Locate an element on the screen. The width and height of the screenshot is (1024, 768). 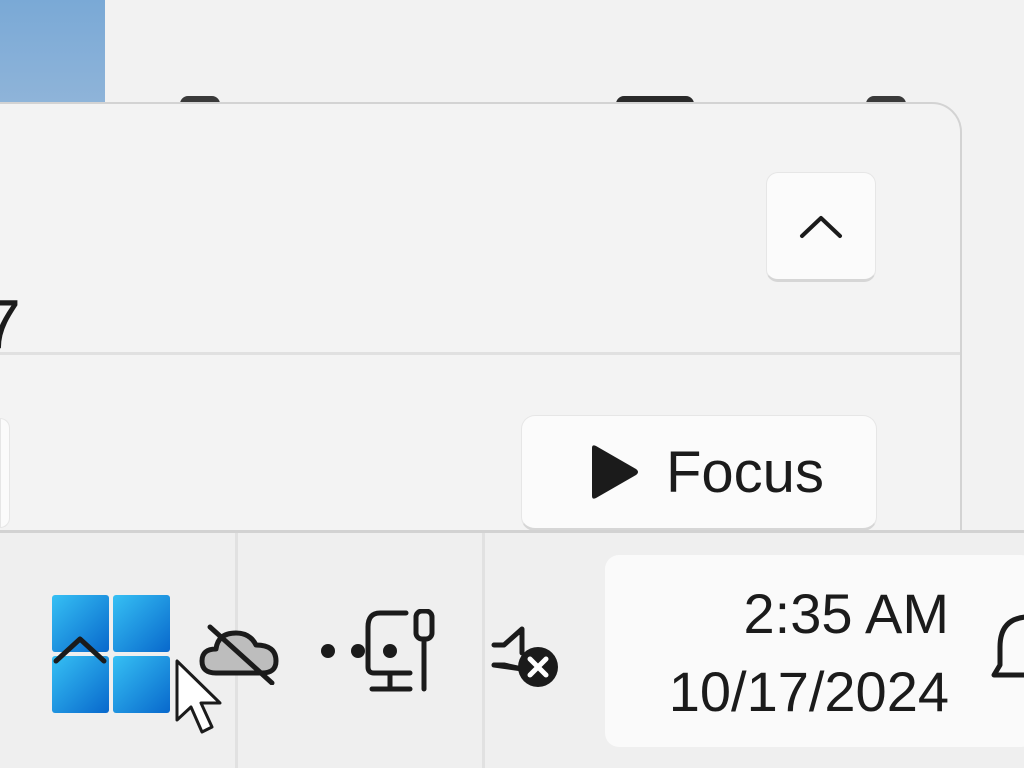
focus-button: Focus is located at coordinates (699, 473).